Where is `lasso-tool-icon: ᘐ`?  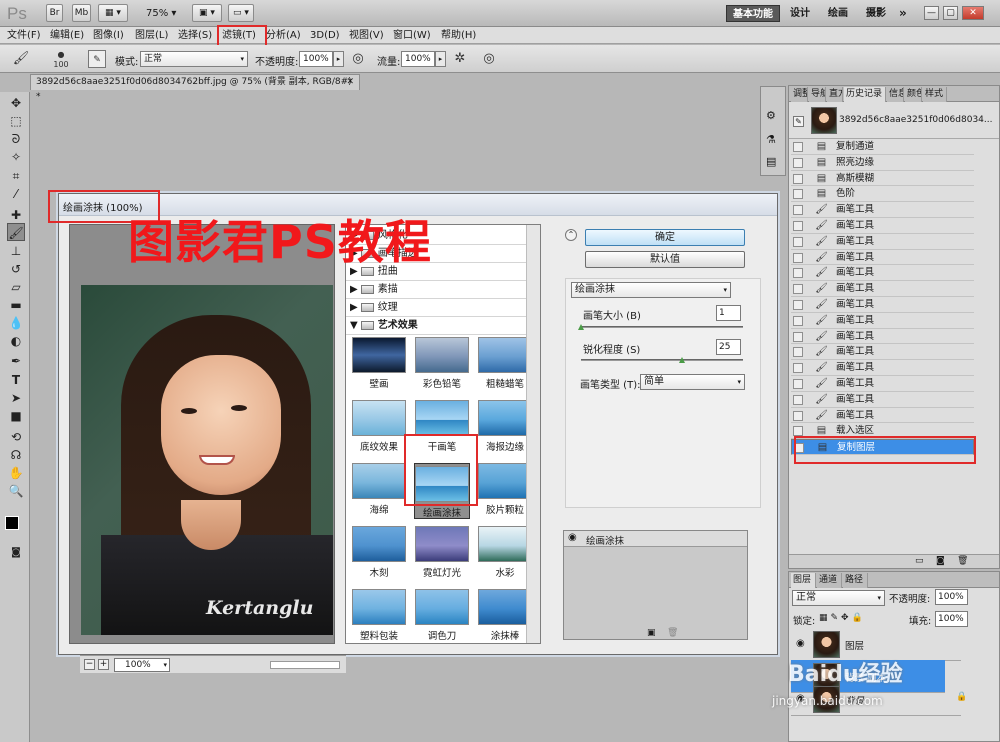 lasso-tool-icon: ᘐ is located at coordinates (16, 139).